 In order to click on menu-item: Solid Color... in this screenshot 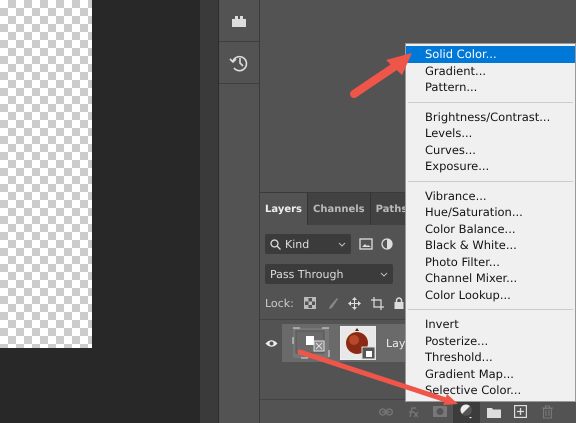, I will do `click(490, 54)`.